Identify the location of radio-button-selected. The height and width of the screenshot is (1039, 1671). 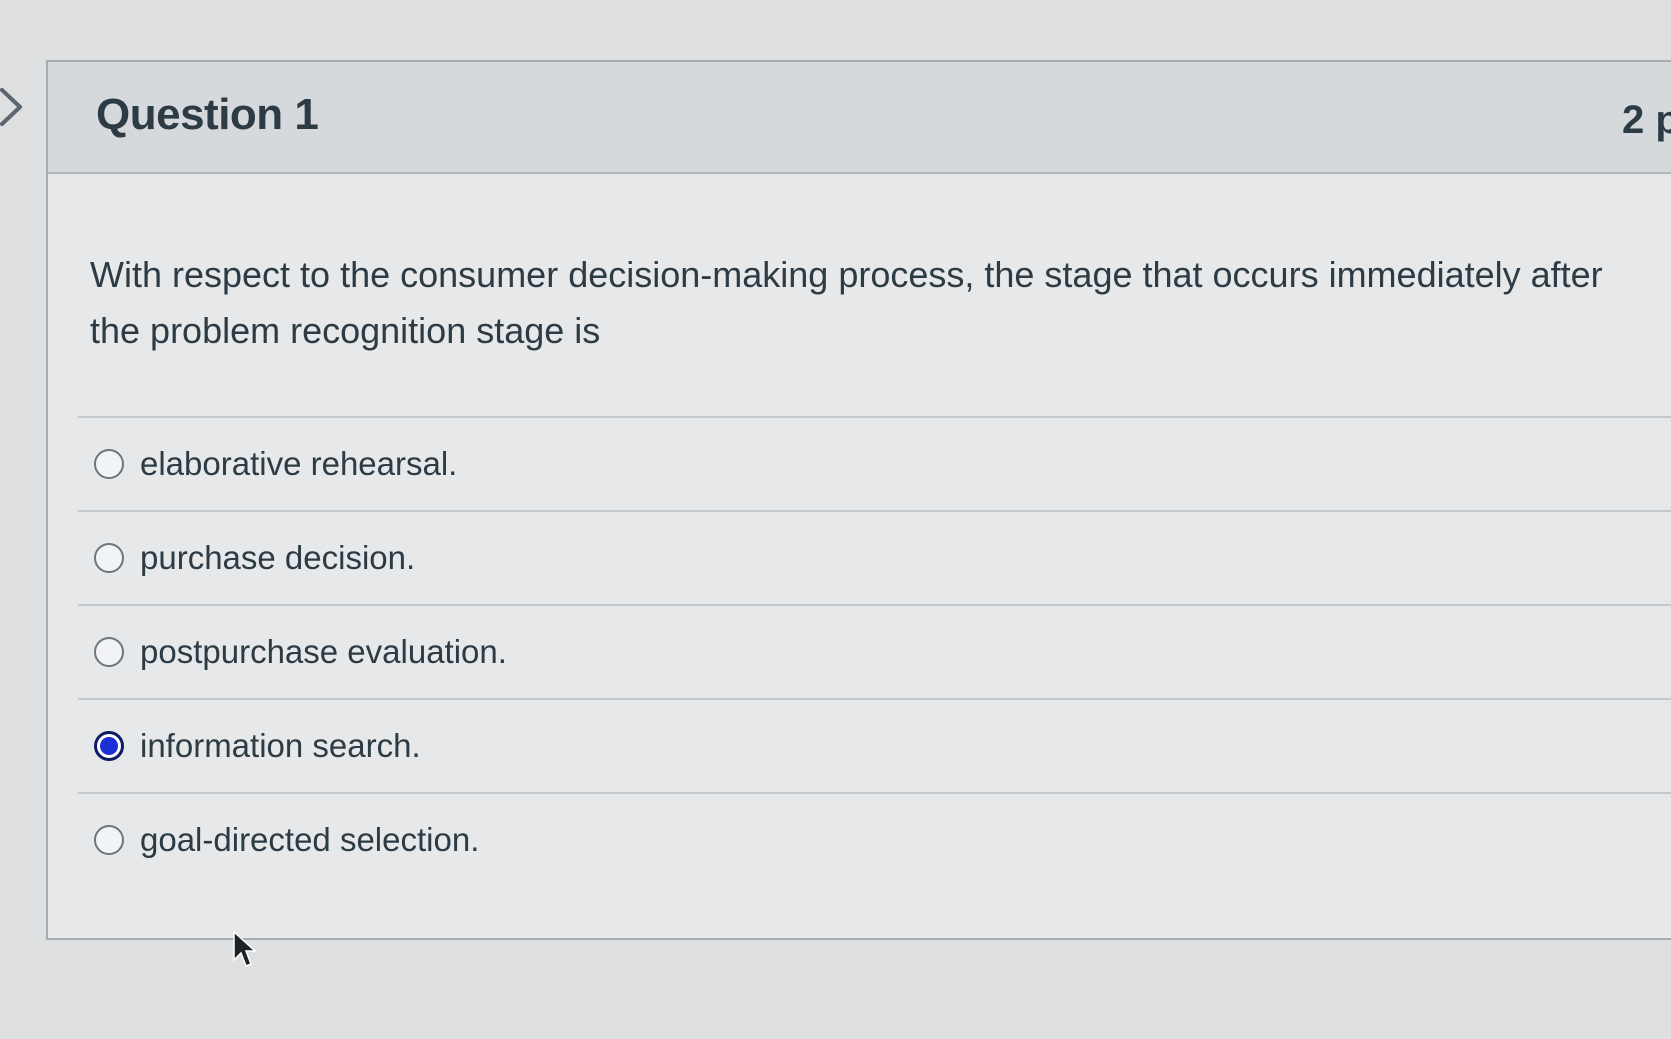
(109, 746).